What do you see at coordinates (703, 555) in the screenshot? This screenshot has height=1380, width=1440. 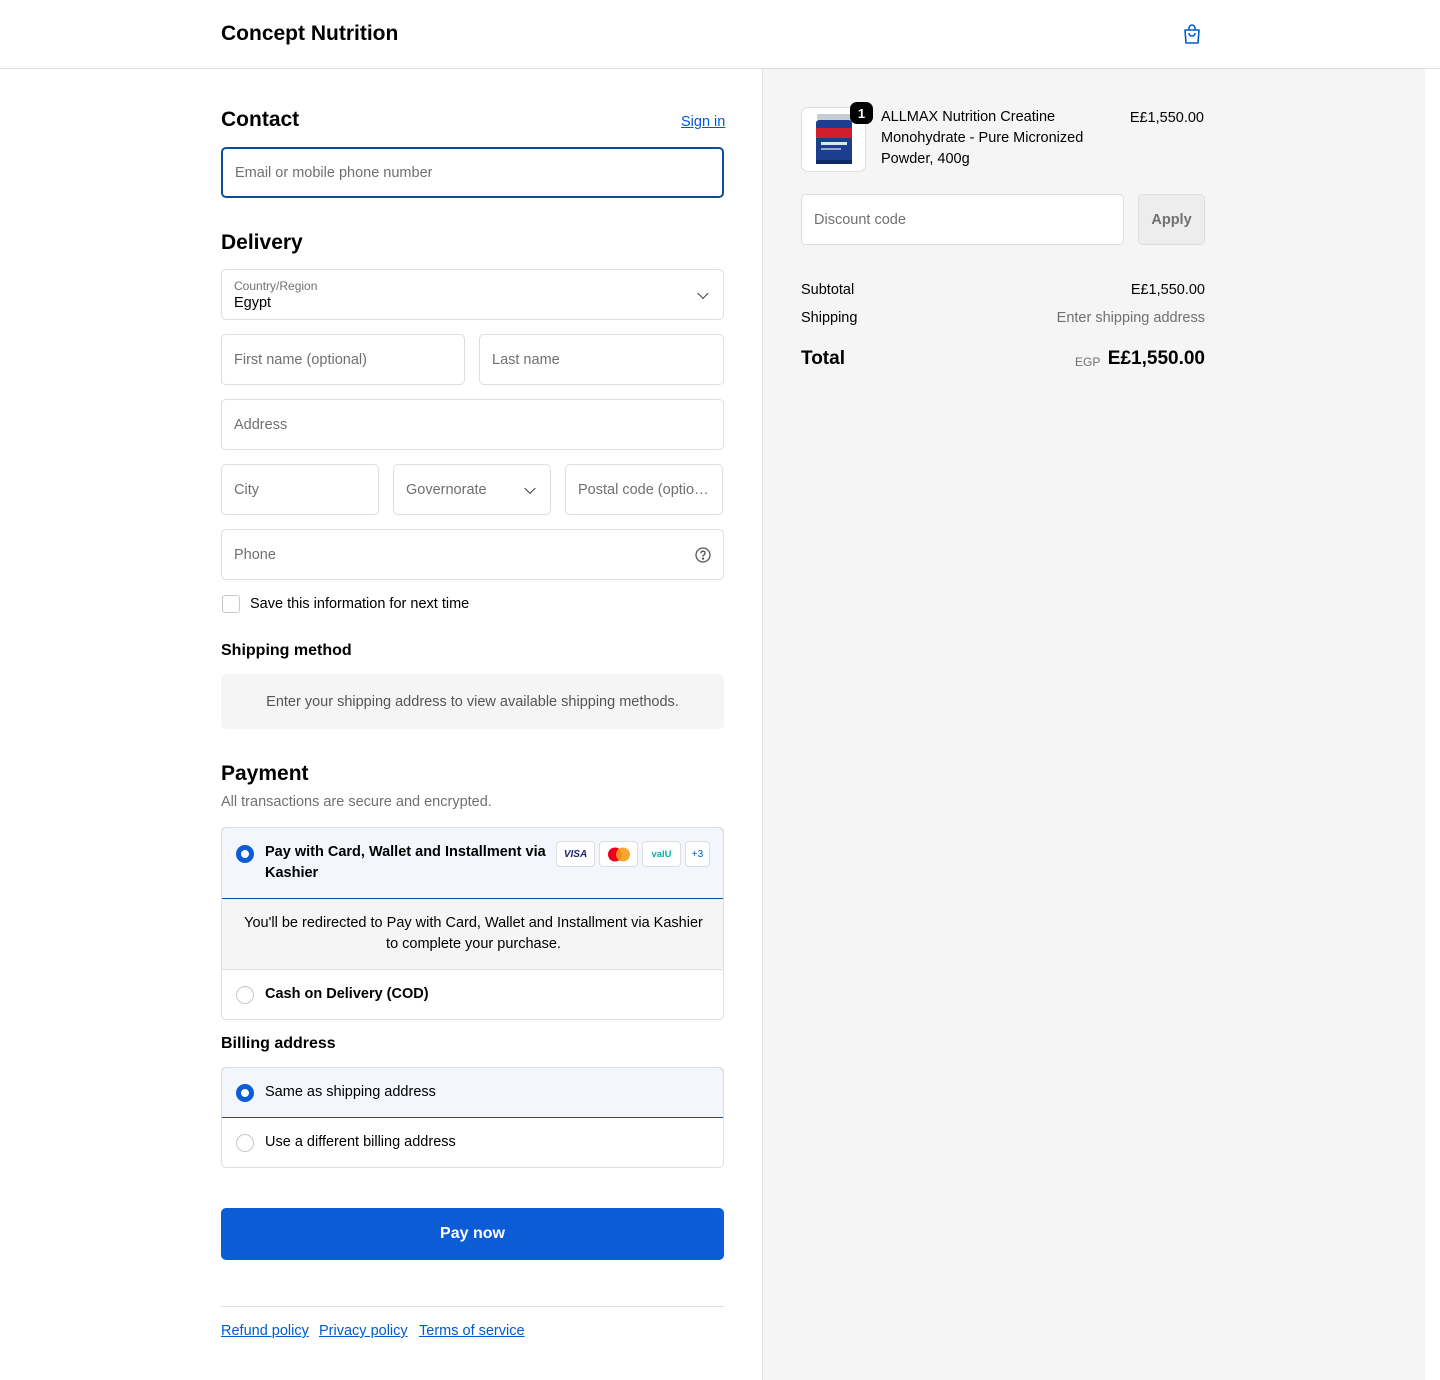 I see `help-icon` at bounding box center [703, 555].